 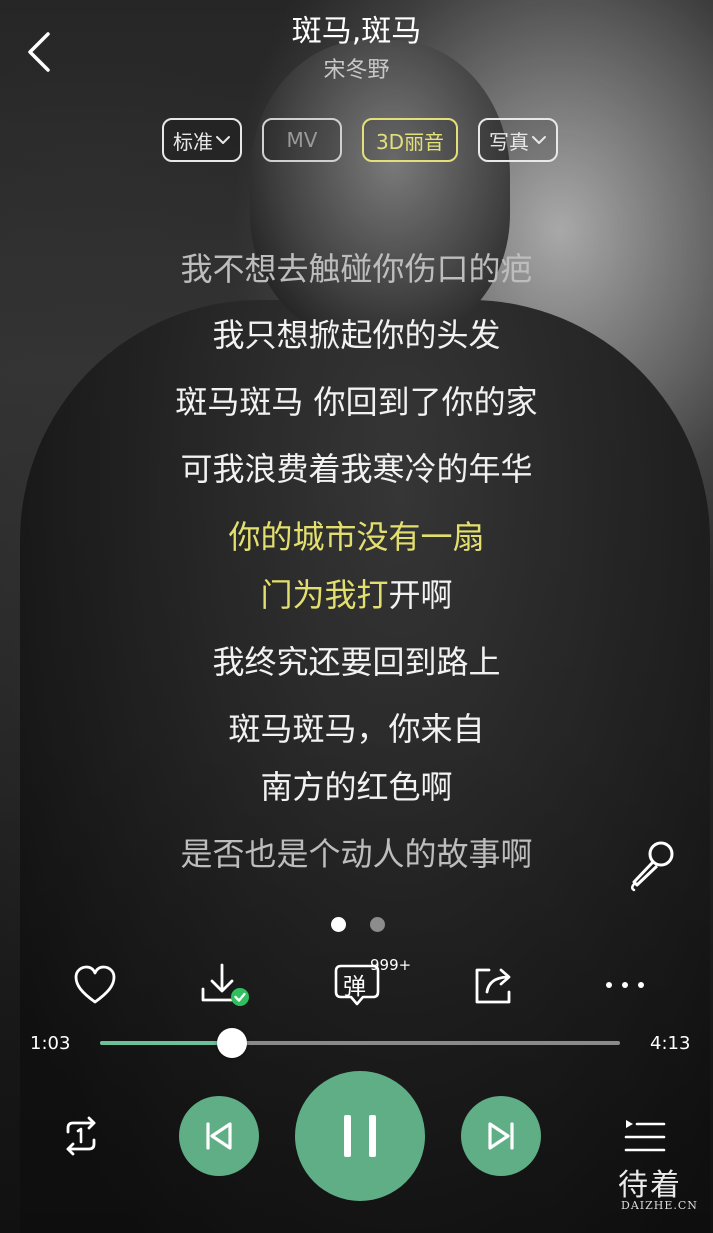 What do you see at coordinates (356, 335) in the screenshot?
I see `lyric-line: 我只想掀起你的头发` at bounding box center [356, 335].